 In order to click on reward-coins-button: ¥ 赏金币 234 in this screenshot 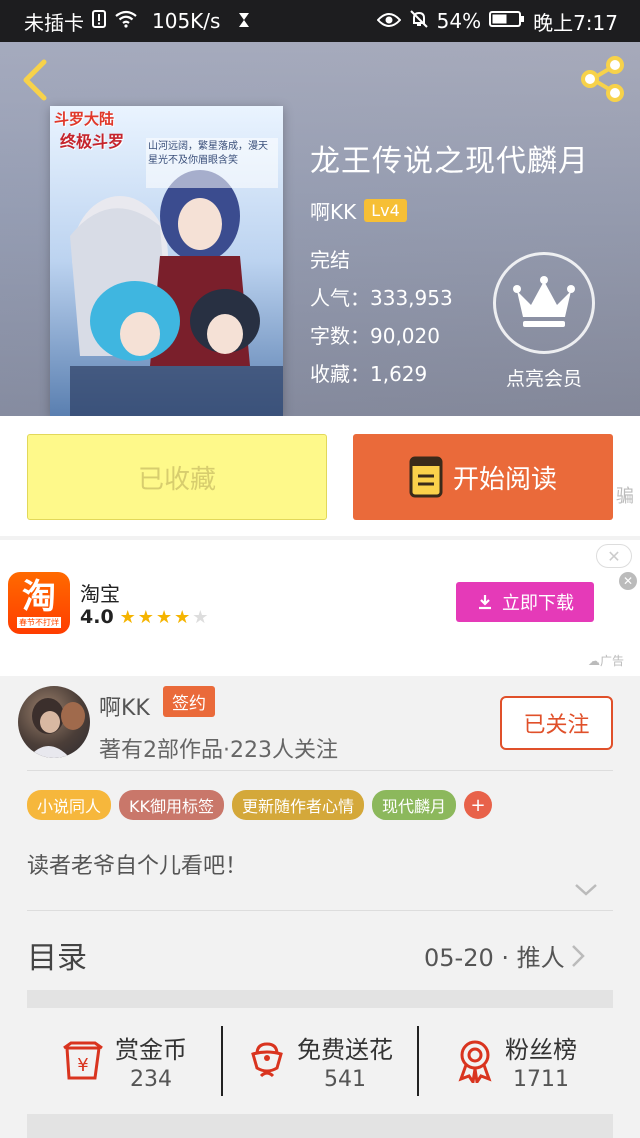, I will do `click(124, 1061)`.